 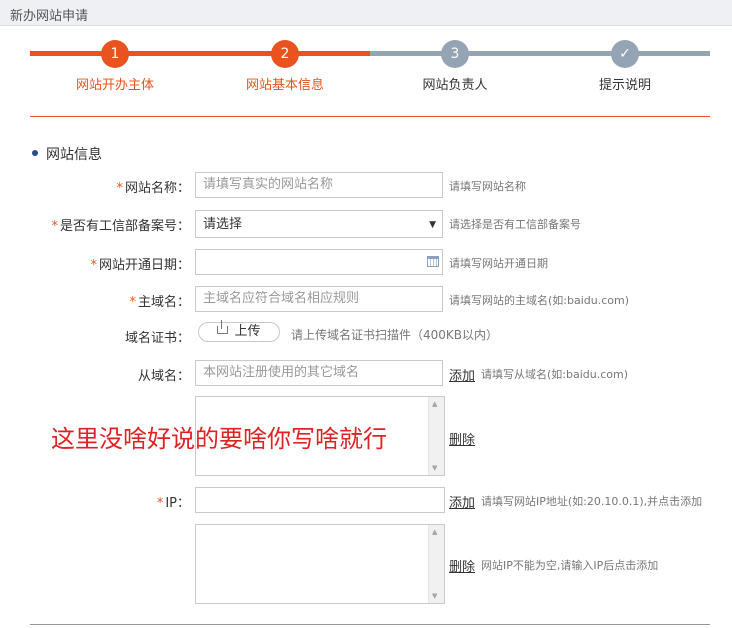 What do you see at coordinates (281, 298) in the screenshot?
I see `main-domain-placeholder: 主域名应符合域名相应规则` at bounding box center [281, 298].